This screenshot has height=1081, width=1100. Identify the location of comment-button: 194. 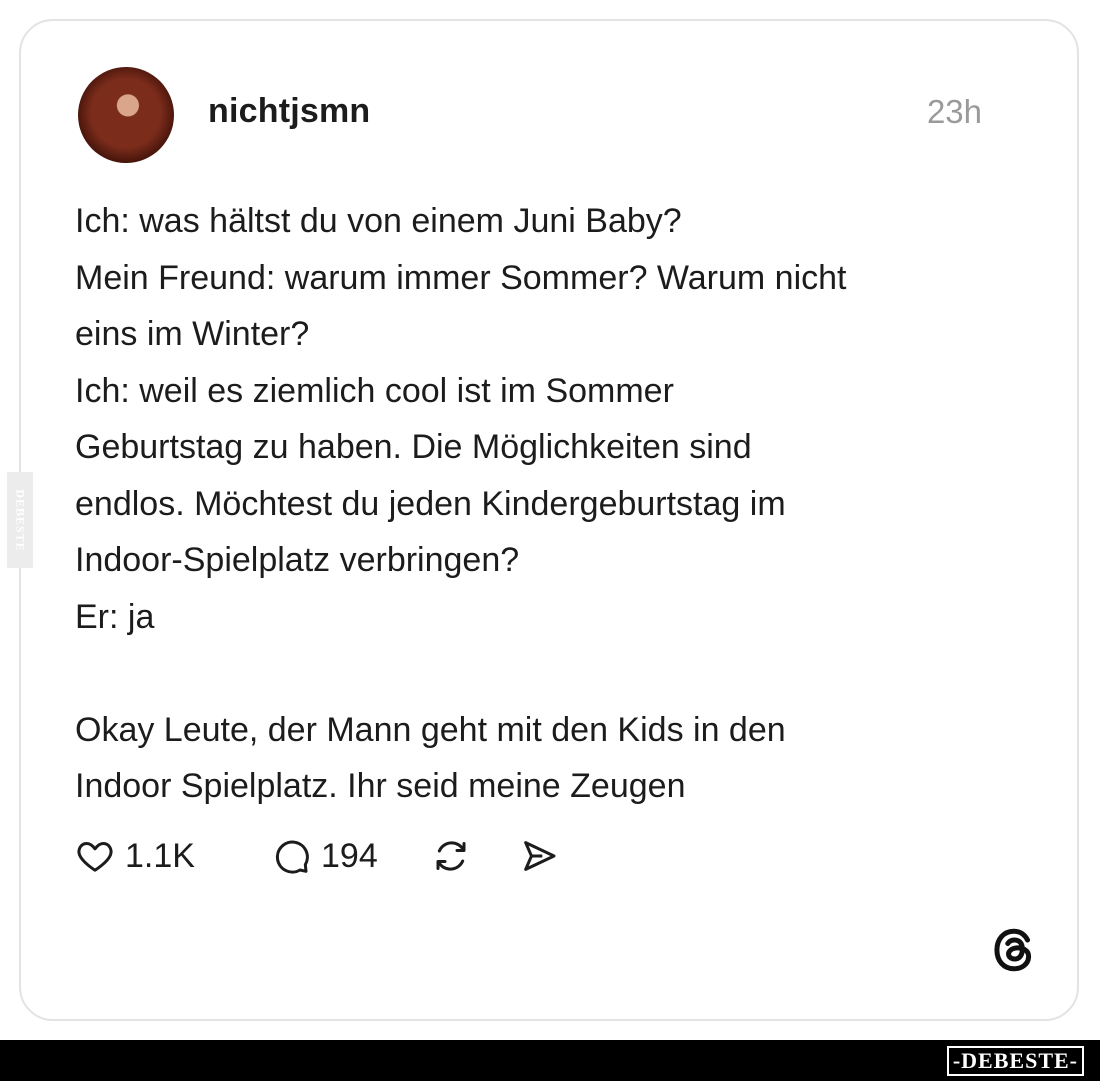
(324, 856).